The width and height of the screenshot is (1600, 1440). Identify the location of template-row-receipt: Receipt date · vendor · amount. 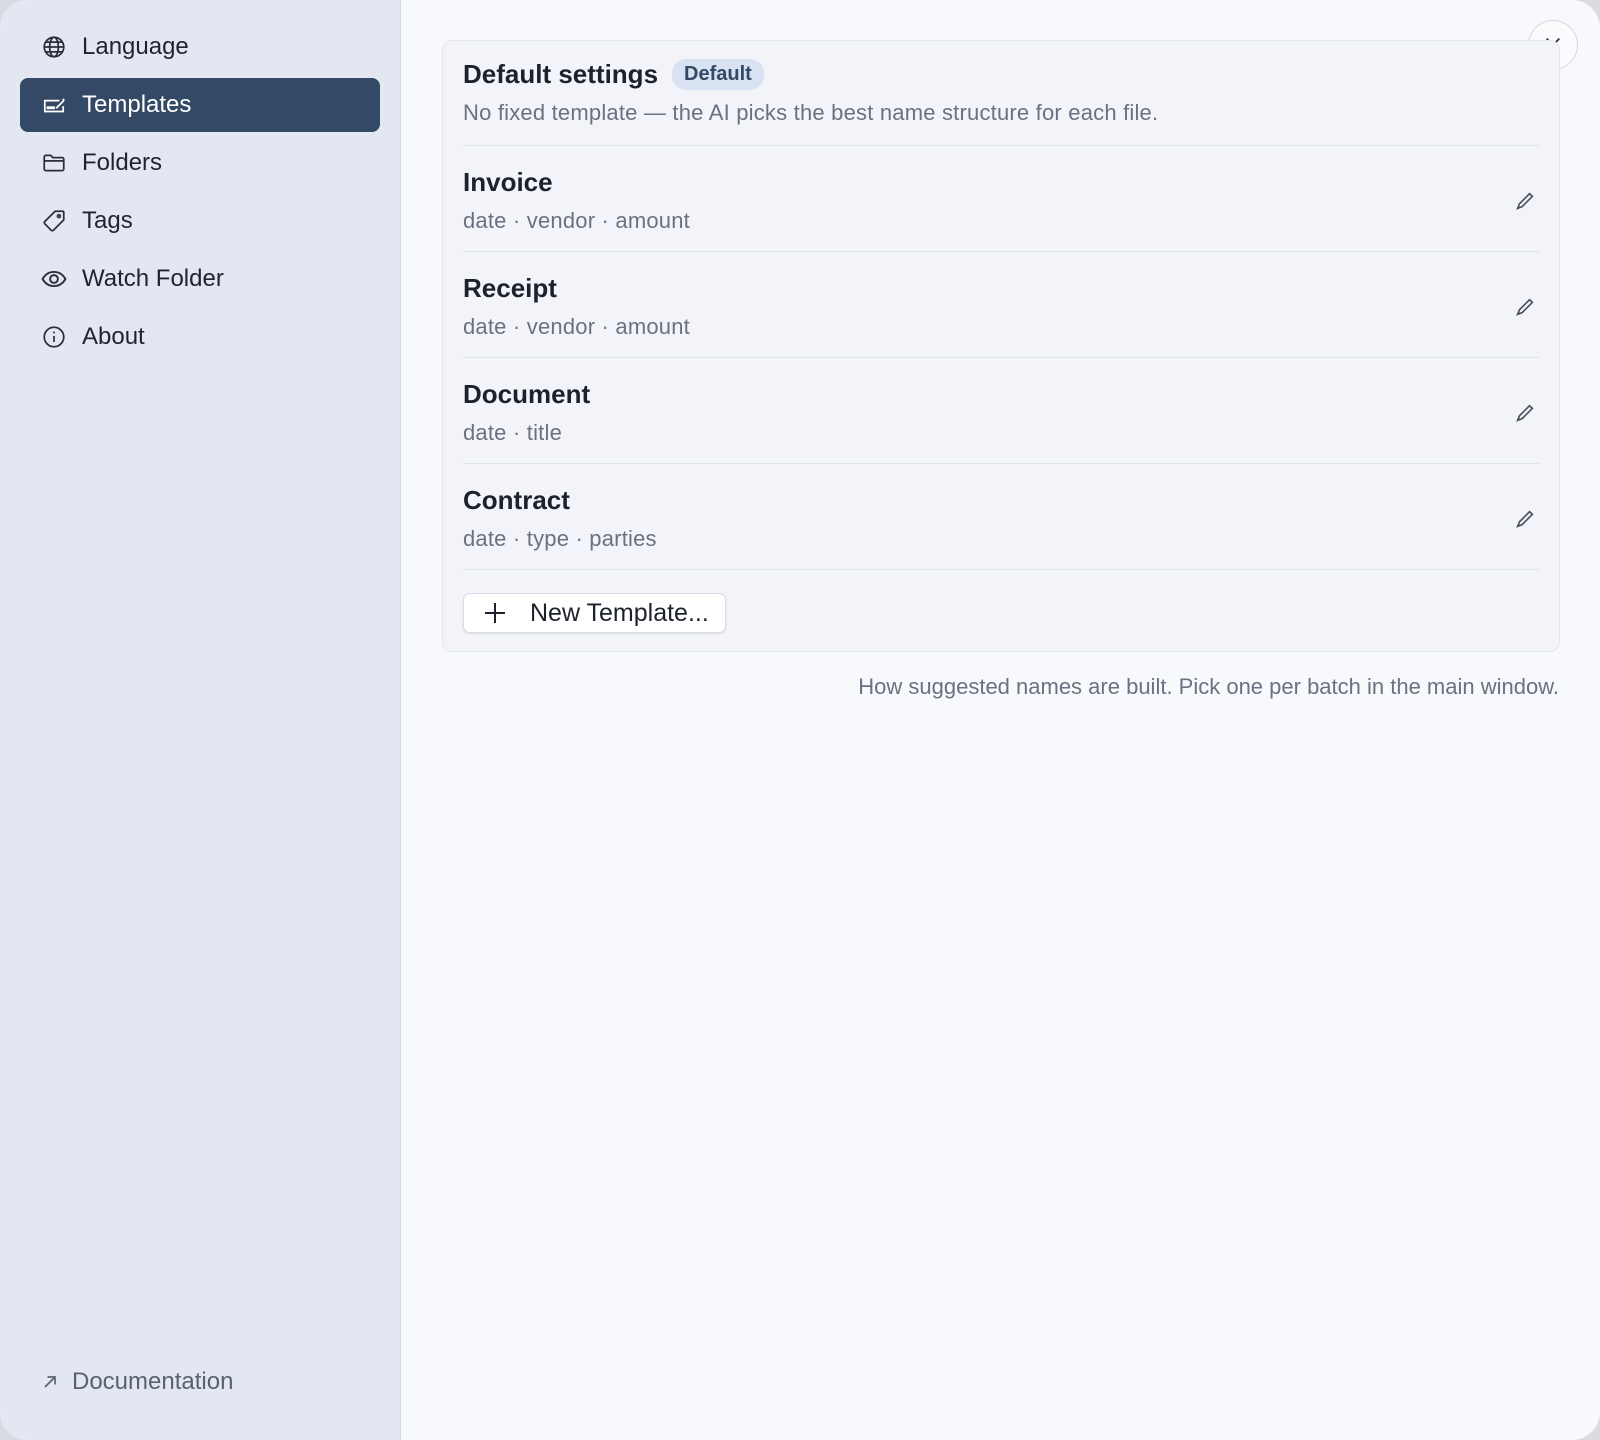
(1001, 315).